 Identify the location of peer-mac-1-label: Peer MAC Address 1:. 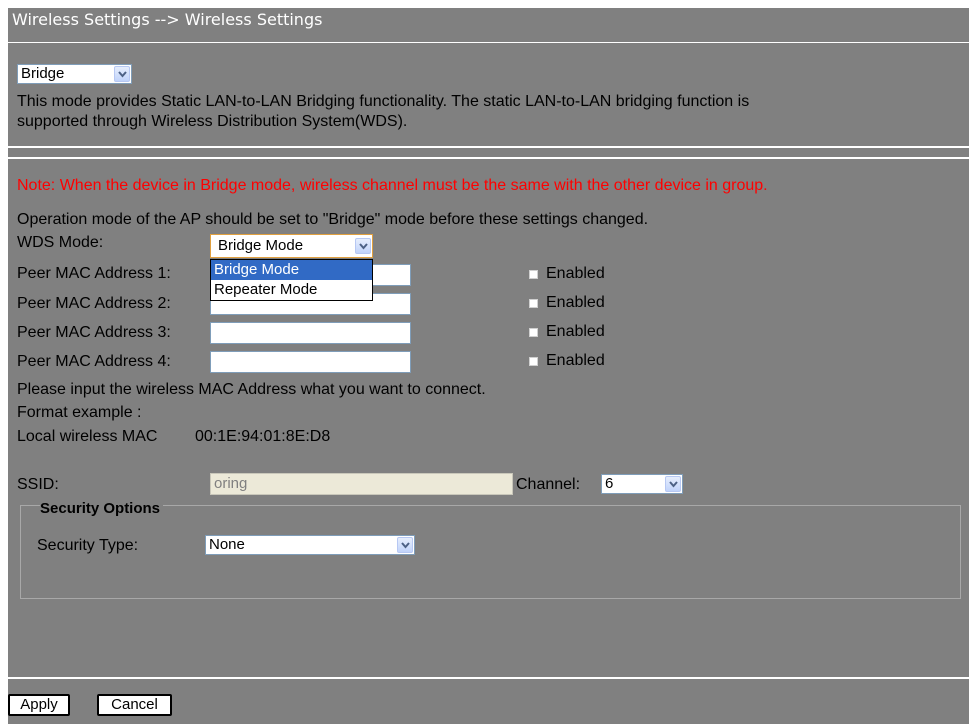
(94, 273).